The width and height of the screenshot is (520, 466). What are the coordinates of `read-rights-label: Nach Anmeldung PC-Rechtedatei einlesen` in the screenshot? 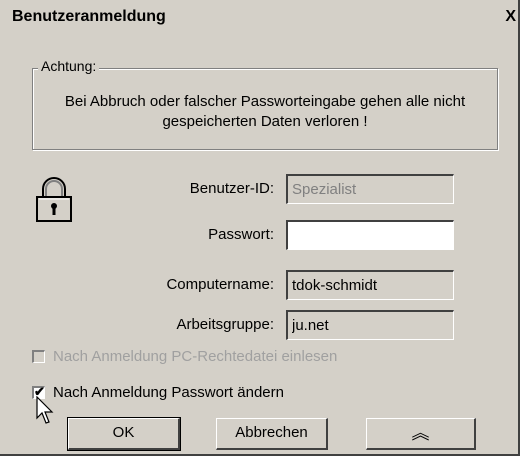 It's located at (195, 356).